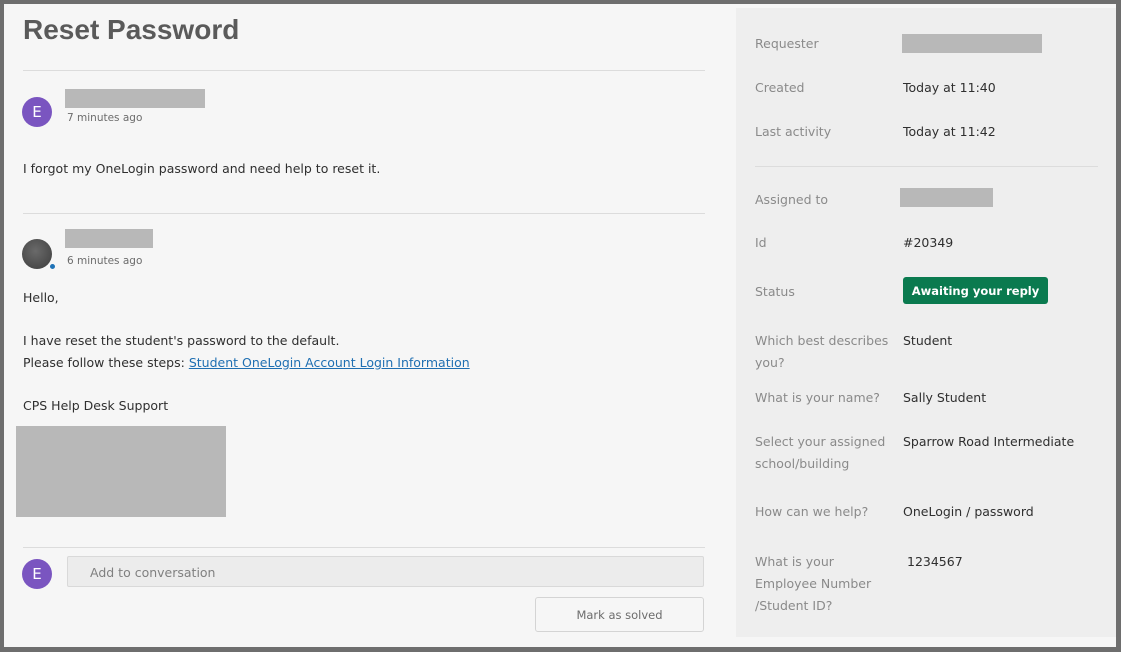  I want to click on created-label: Created, so click(780, 87).